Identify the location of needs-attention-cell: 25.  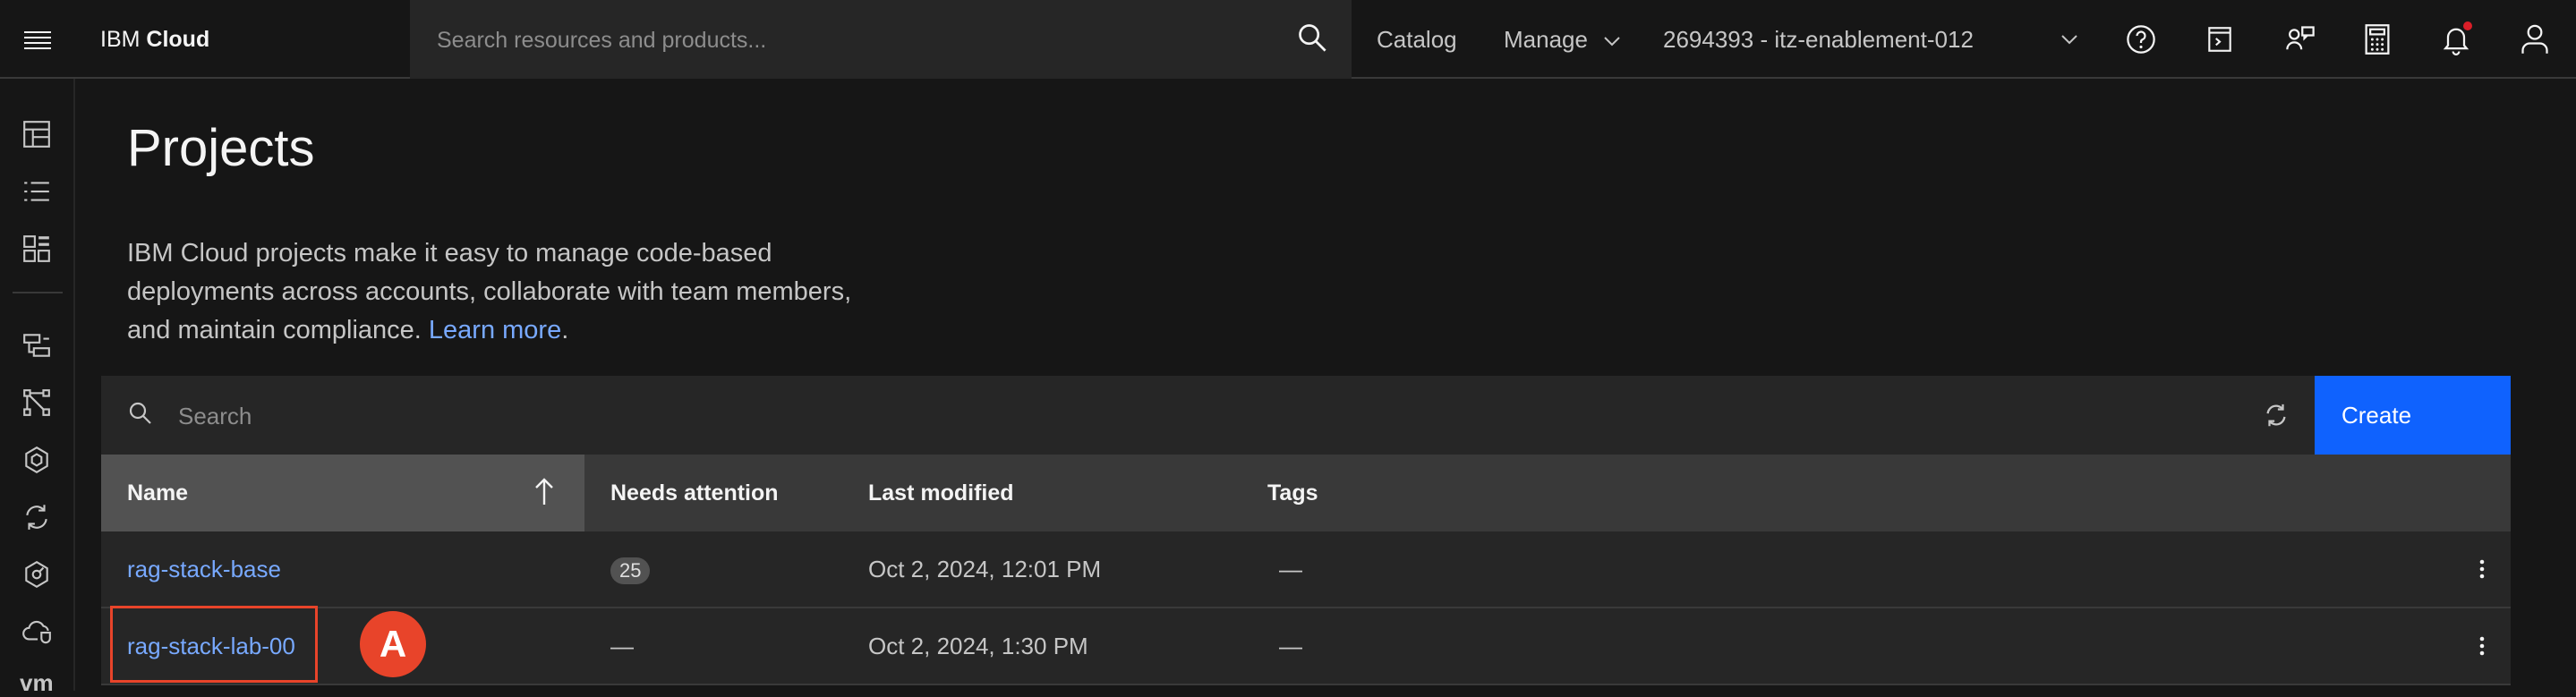
(630, 569).